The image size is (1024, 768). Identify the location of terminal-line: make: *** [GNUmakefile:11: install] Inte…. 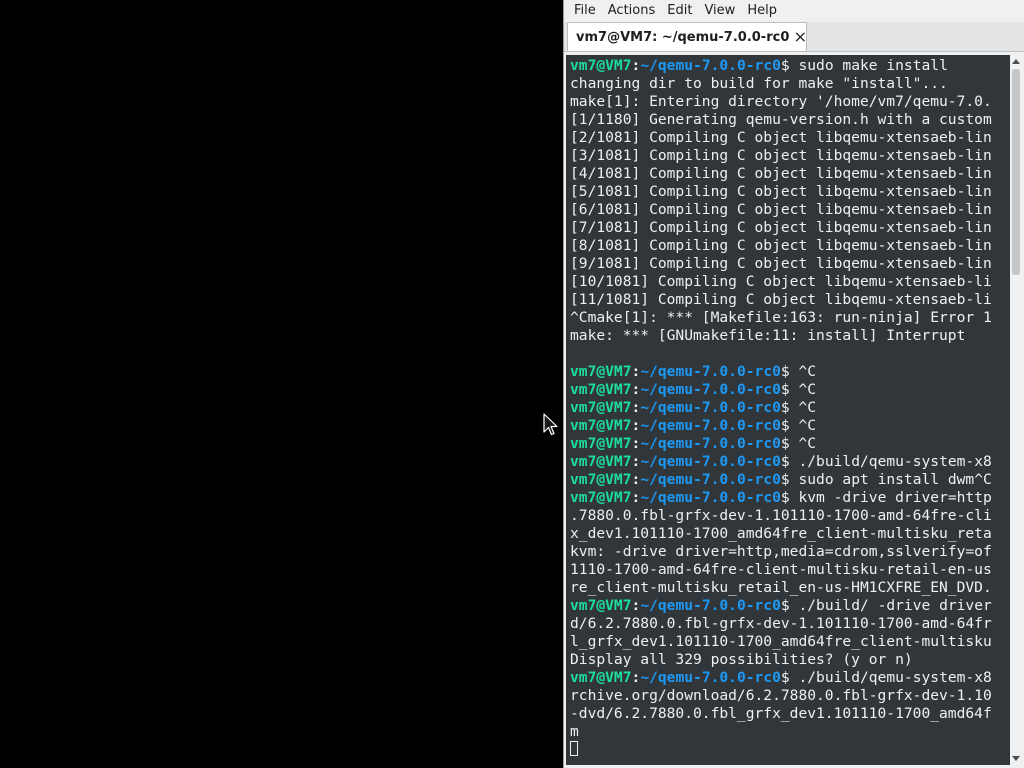
(790, 336).